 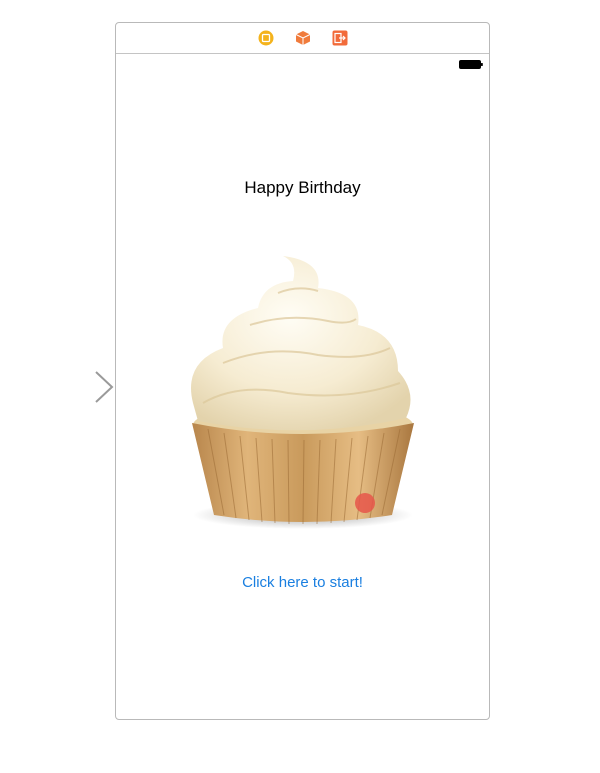 I want to click on battery-icon, so click(x=471, y=64).